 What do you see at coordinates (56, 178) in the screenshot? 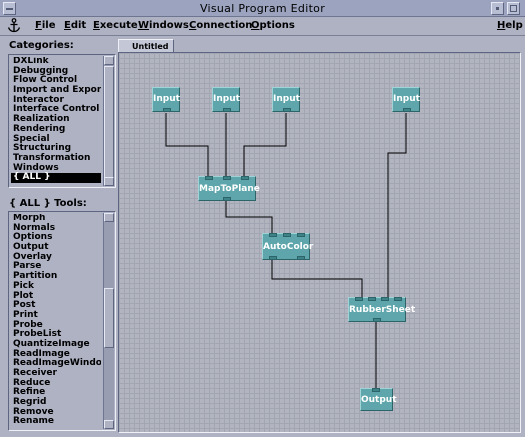
I see `list-item: { ALL }` at bounding box center [56, 178].